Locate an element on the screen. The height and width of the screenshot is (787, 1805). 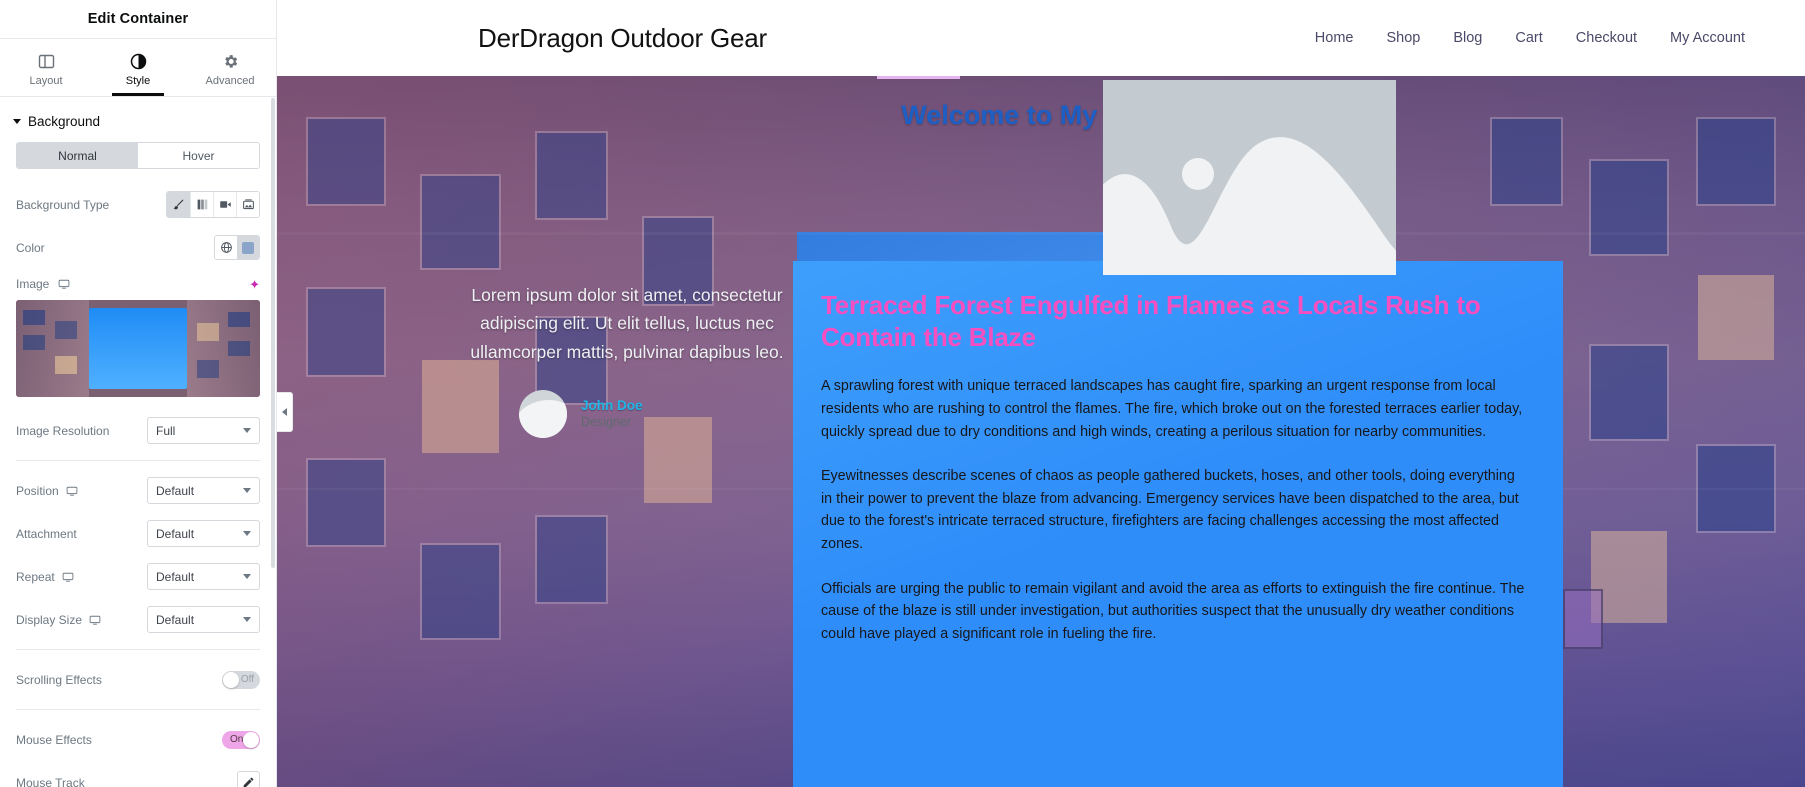
author-meta: John Doe Designer is located at coordinates (612, 414).